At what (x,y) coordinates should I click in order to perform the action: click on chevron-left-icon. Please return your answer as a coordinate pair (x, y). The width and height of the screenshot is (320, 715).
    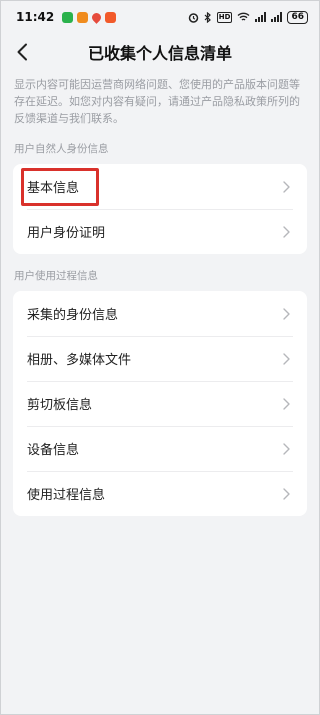
    Looking at the image, I should click on (22, 52).